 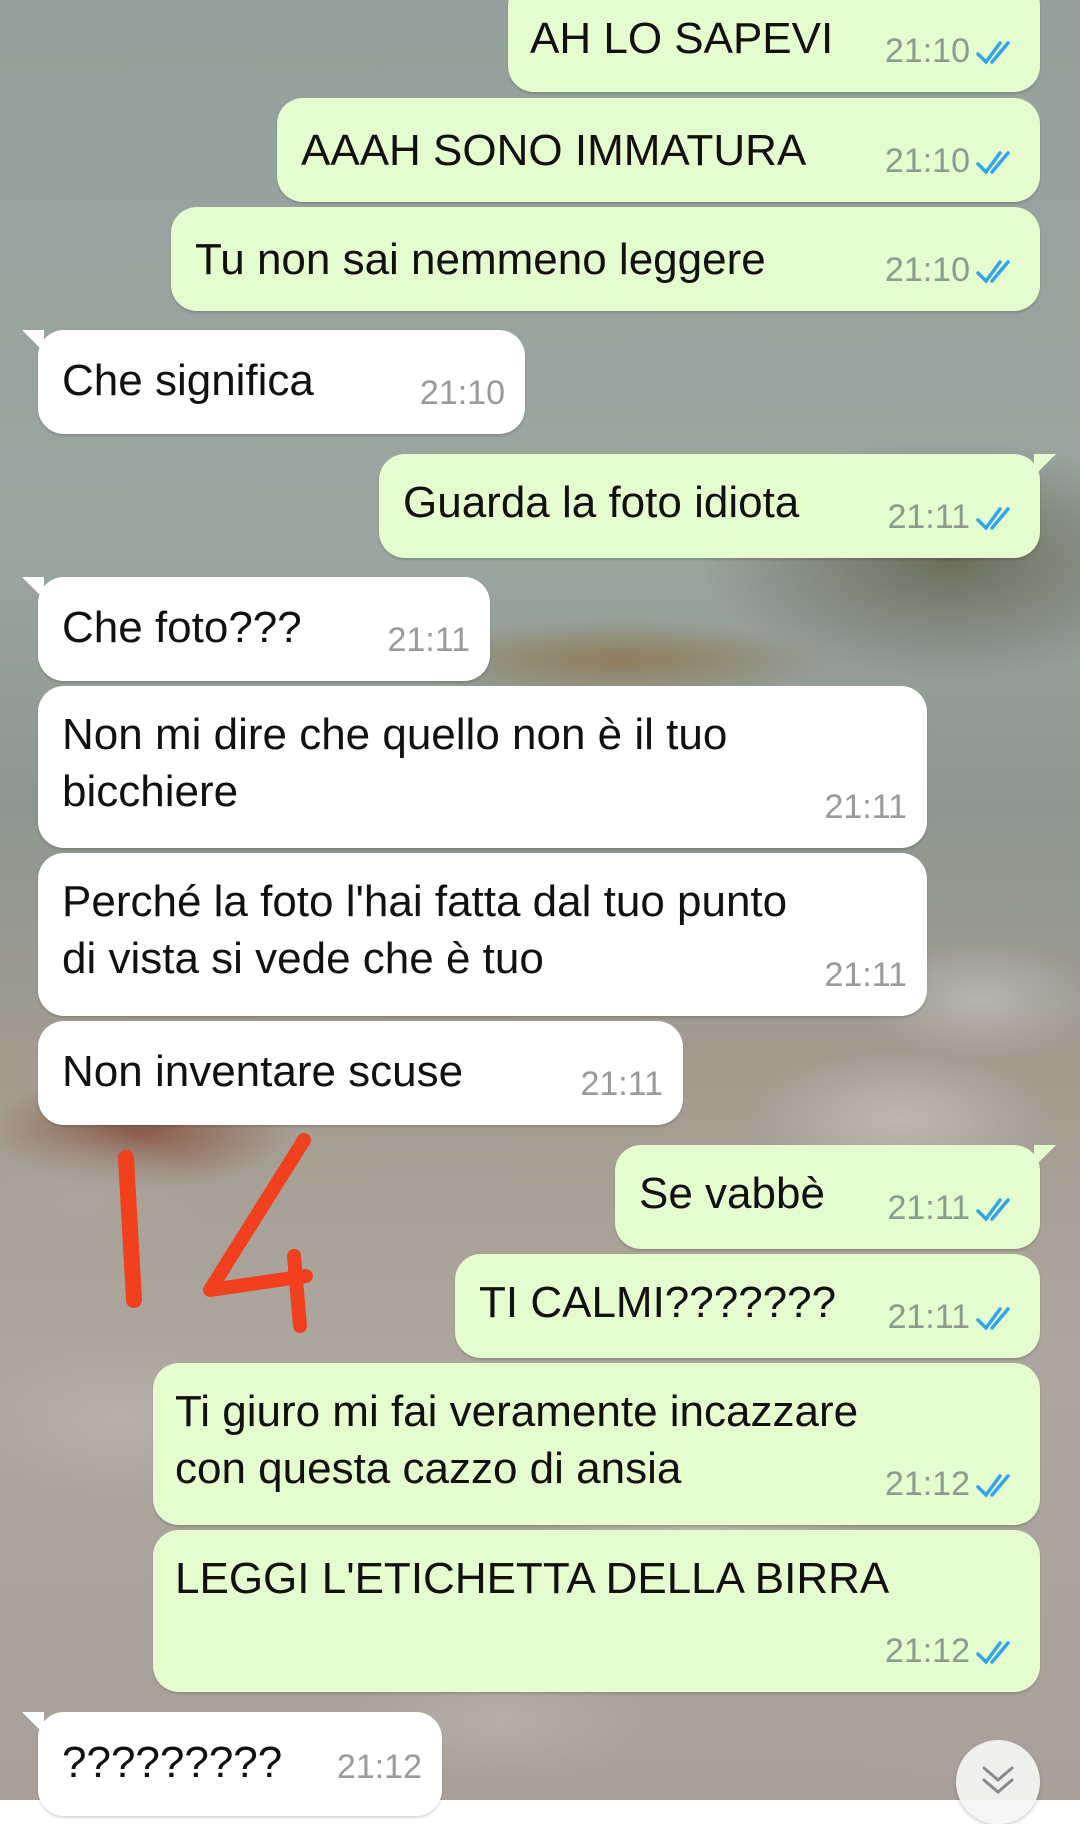 What do you see at coordinates (172, 1762) in the screenshot?
I see `message-text: ?????????` at bounding box center [172, 1762].